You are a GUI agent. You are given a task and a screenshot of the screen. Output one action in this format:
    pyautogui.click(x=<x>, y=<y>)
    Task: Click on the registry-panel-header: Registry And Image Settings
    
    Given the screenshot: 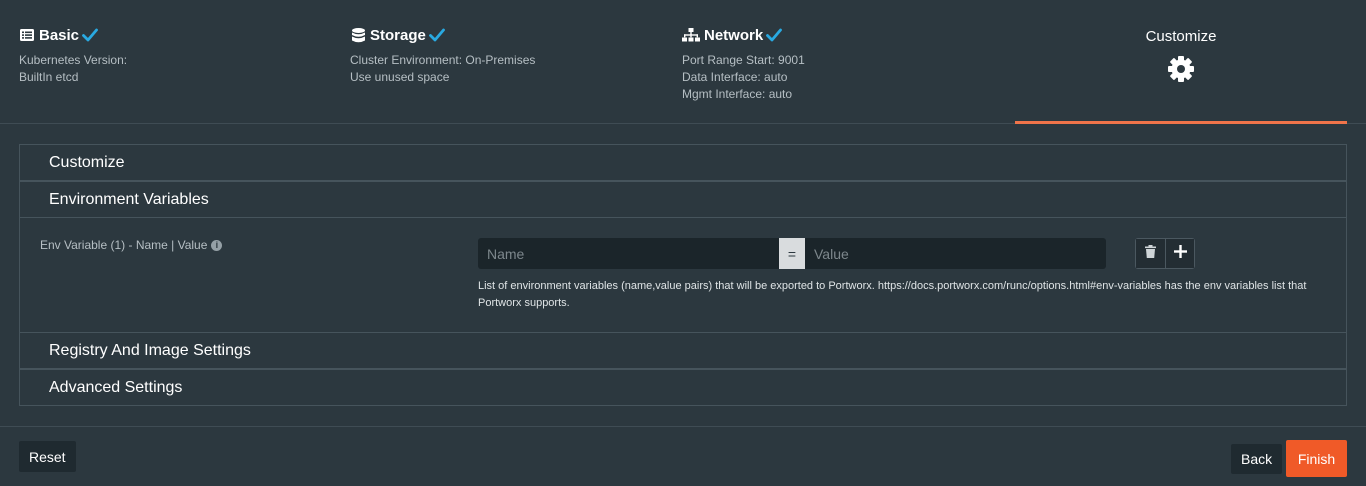 What is the action you would take?
    pyautogui.click(x=683, y=350)
    